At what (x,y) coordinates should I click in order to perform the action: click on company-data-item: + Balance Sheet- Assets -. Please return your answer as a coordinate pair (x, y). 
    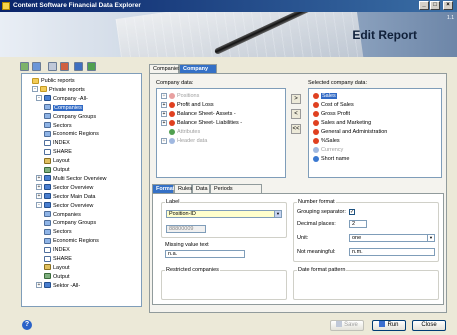
    Looking at the image, I should click on (198, 114).